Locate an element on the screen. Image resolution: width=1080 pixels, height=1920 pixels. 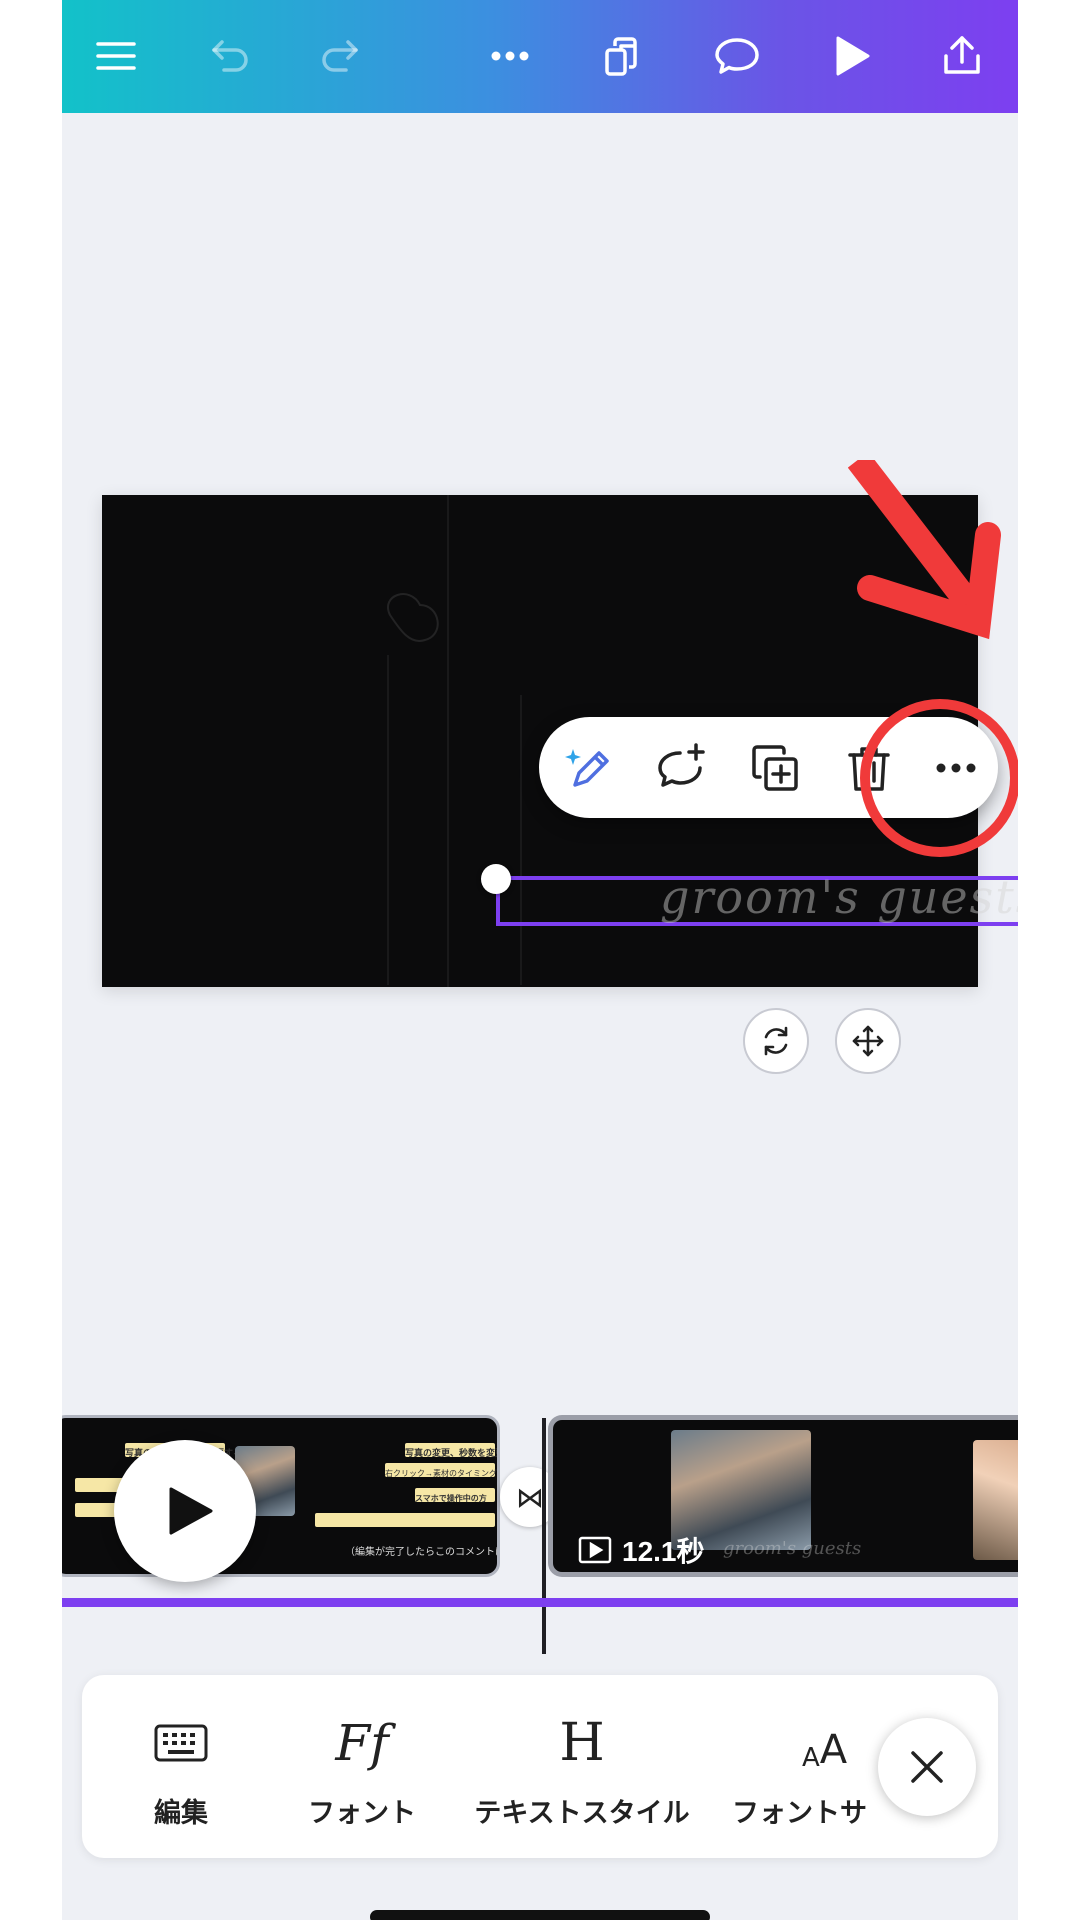
clip-duration: 12.1秒 is located at coordinates (641, 1550).